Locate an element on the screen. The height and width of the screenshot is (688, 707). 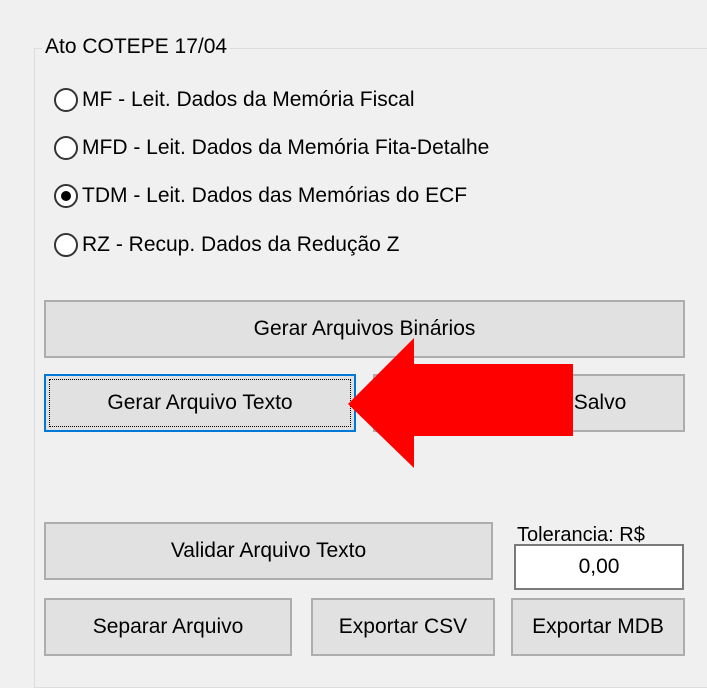
gerar-binarios-label: Gerar Arquivos Binários is located at coordinates (364, 328).